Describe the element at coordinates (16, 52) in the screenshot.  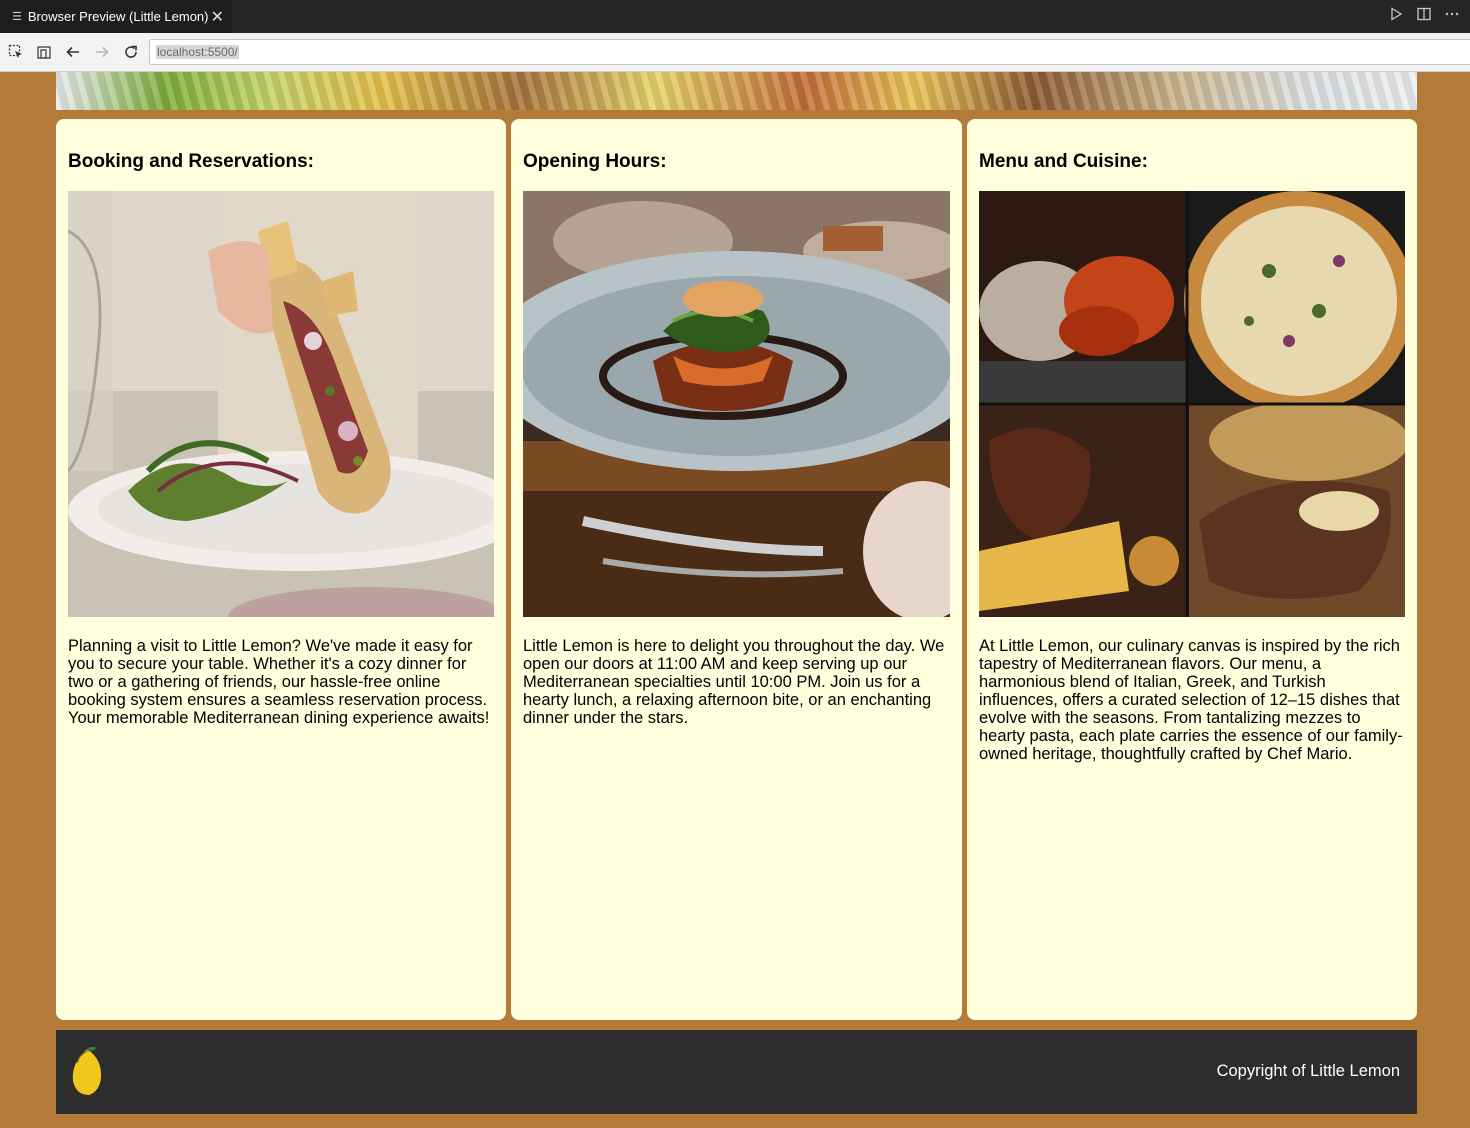
I see `inspect-icon` at that location.